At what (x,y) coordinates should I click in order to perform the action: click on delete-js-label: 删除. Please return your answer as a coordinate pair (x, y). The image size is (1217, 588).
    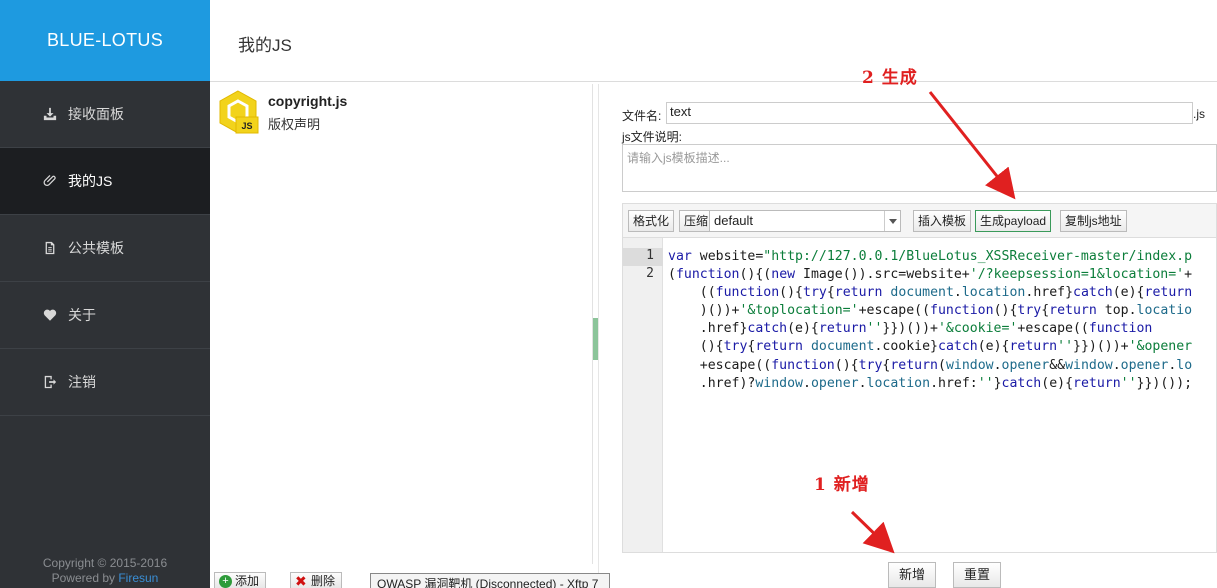
    Looking at the image, I should click on (323, 581).